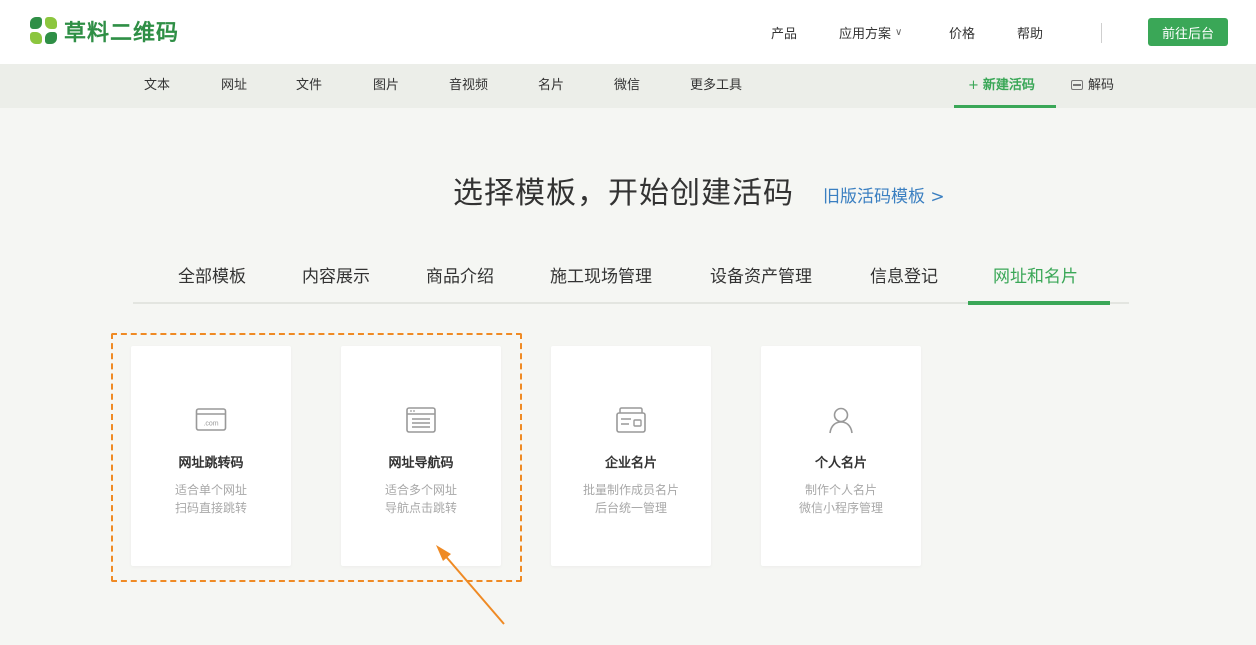 The image size is (1256, 645). What do you see at coordinates (386, 86) in the screenshot?
I see `subnav-image: 图片` at bounding box center [386, 86].